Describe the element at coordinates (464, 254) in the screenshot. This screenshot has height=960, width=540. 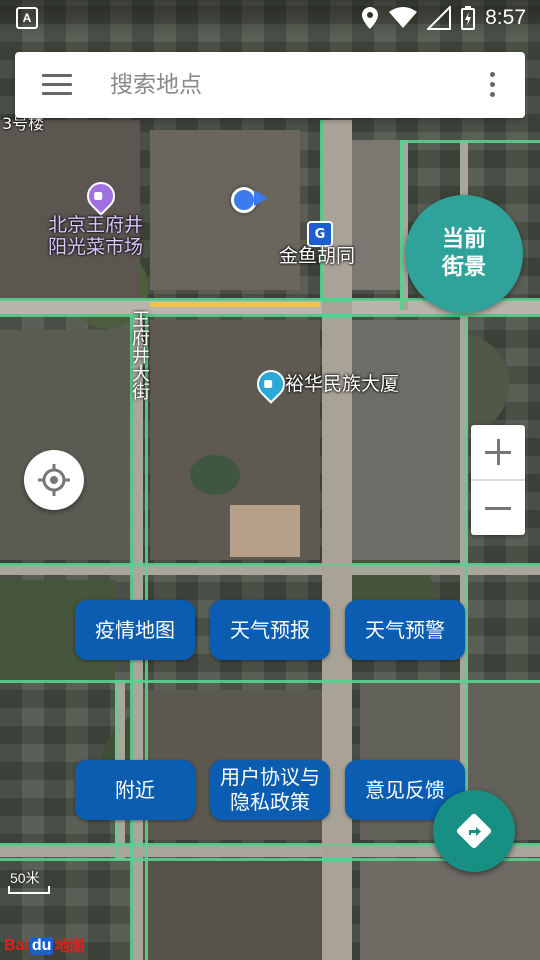
I see `streetview-button: 当前 街景` at that location.